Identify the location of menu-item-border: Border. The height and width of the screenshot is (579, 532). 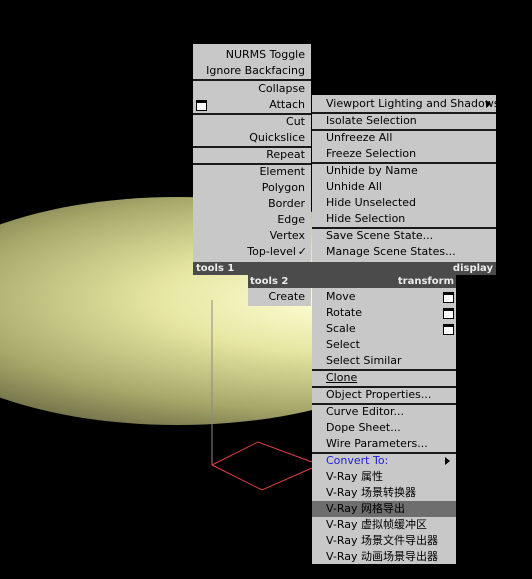
(252, 204).